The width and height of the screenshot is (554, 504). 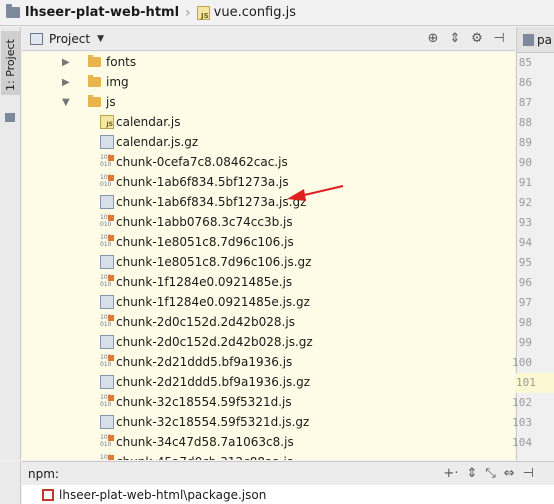 I want to click on editor-tab-label: pa, so click(x=544, y=39).